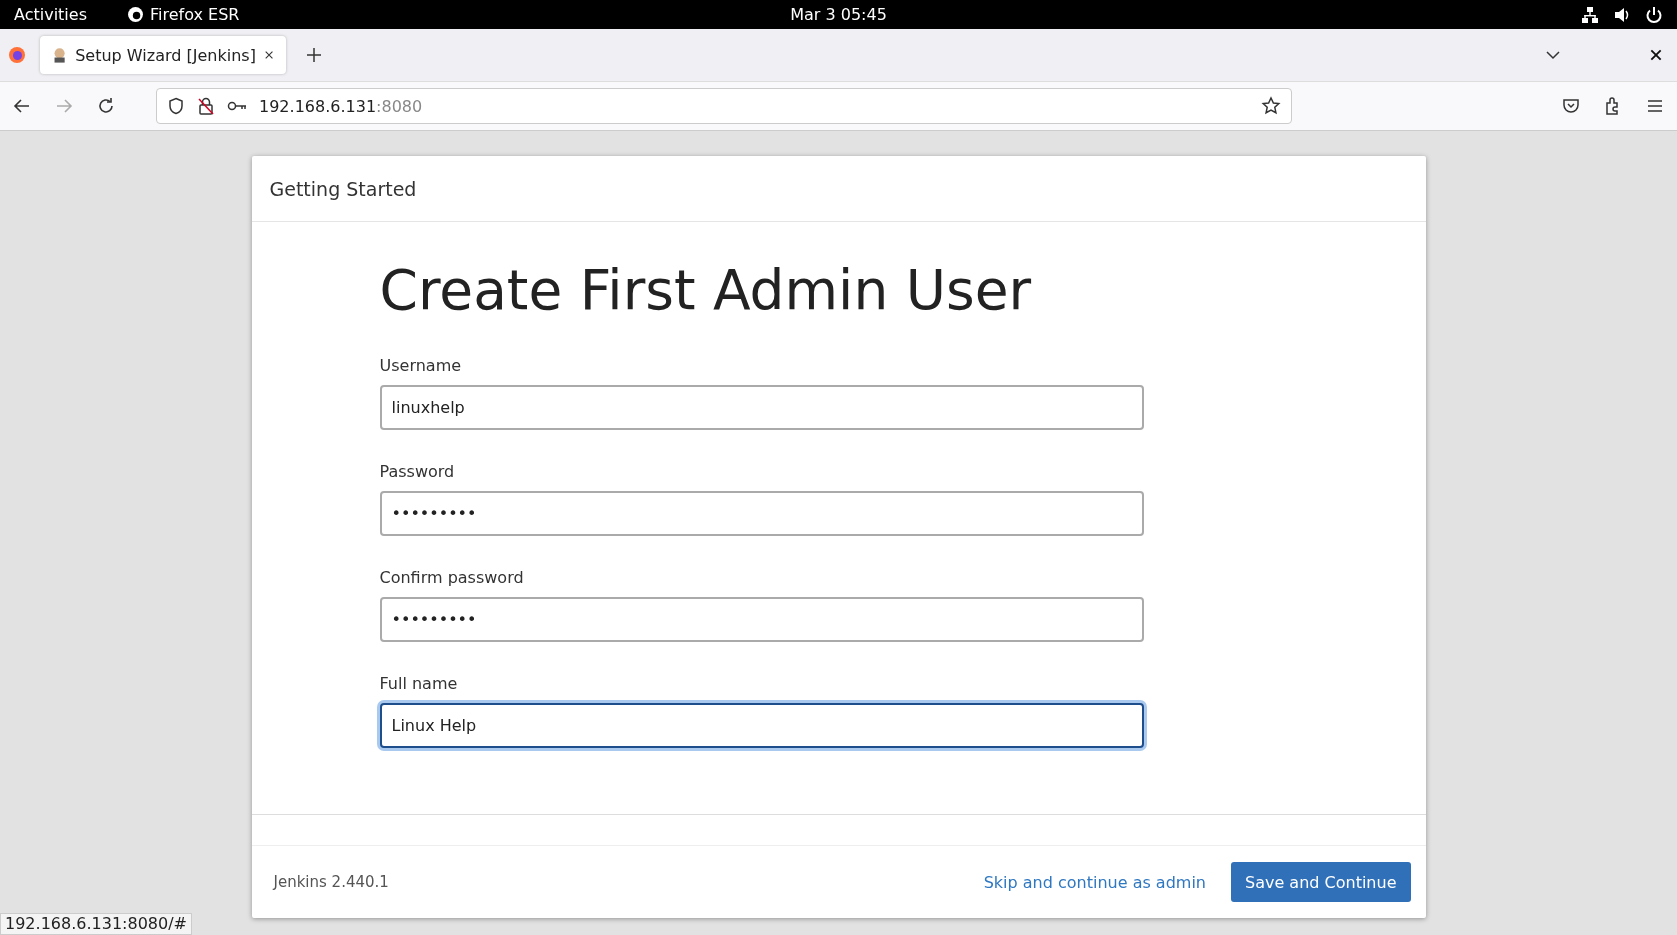 This screenshot has width=1677, height=935. I want to click on new-tab-icon, so click(314, 55).